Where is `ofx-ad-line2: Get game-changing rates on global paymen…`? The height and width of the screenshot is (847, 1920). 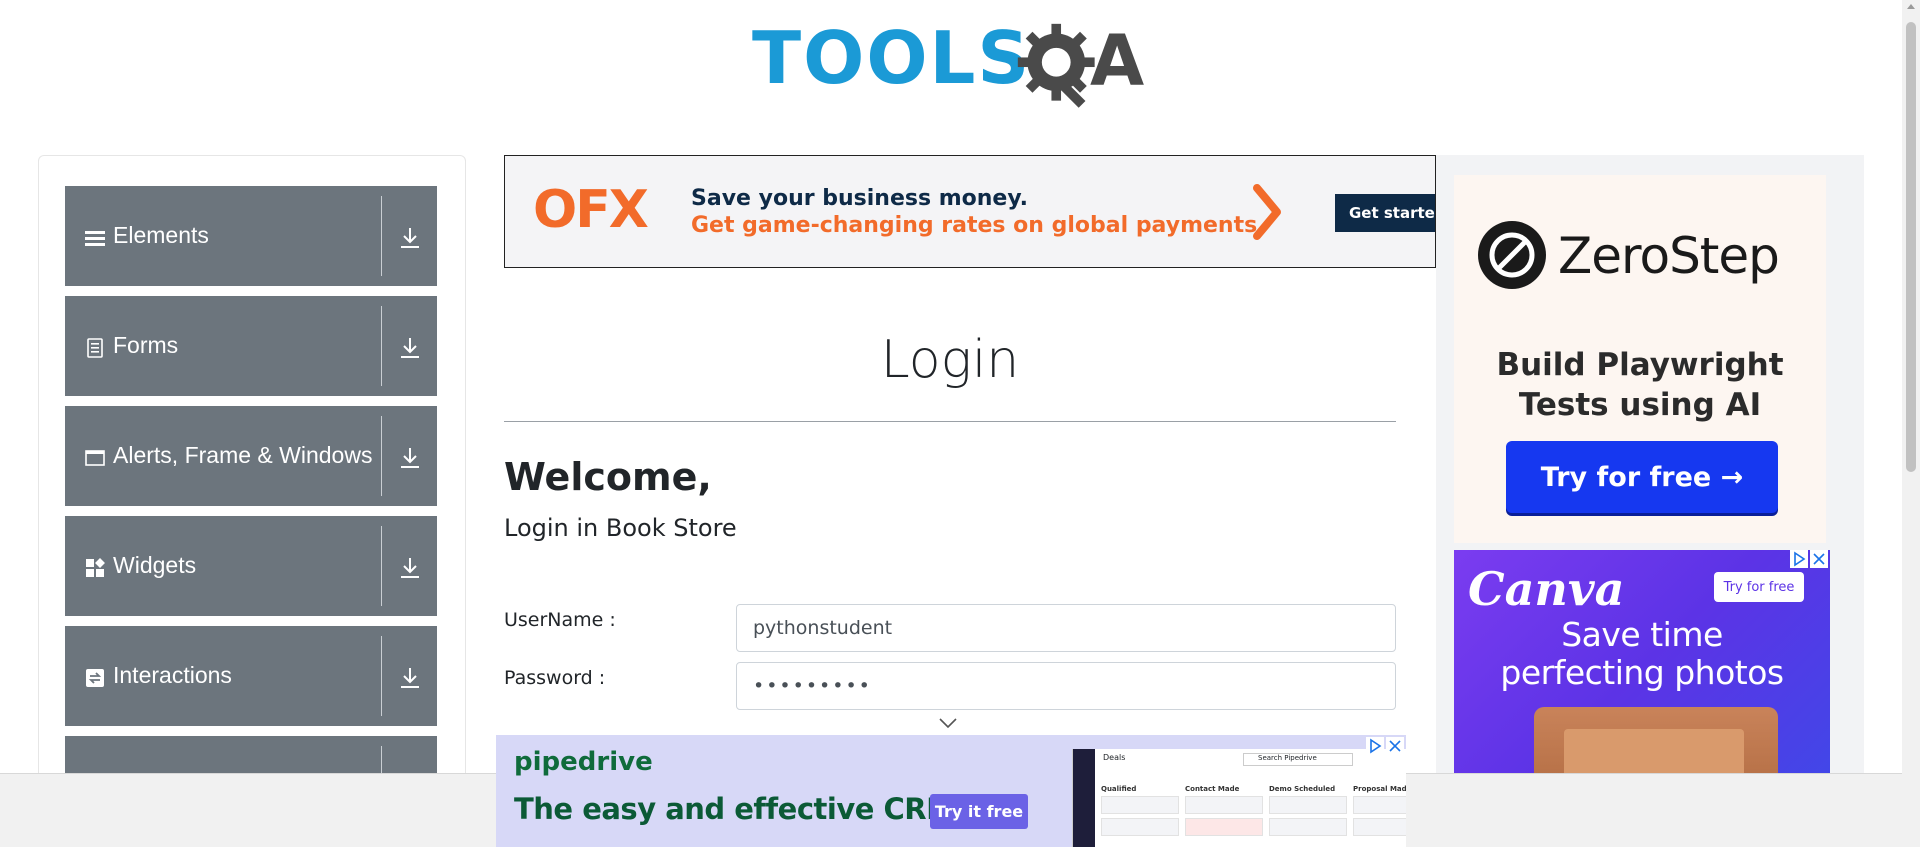
ofx-ad-line2: Get game-changing rates on global paymen… is located at coordinates (978, 225).